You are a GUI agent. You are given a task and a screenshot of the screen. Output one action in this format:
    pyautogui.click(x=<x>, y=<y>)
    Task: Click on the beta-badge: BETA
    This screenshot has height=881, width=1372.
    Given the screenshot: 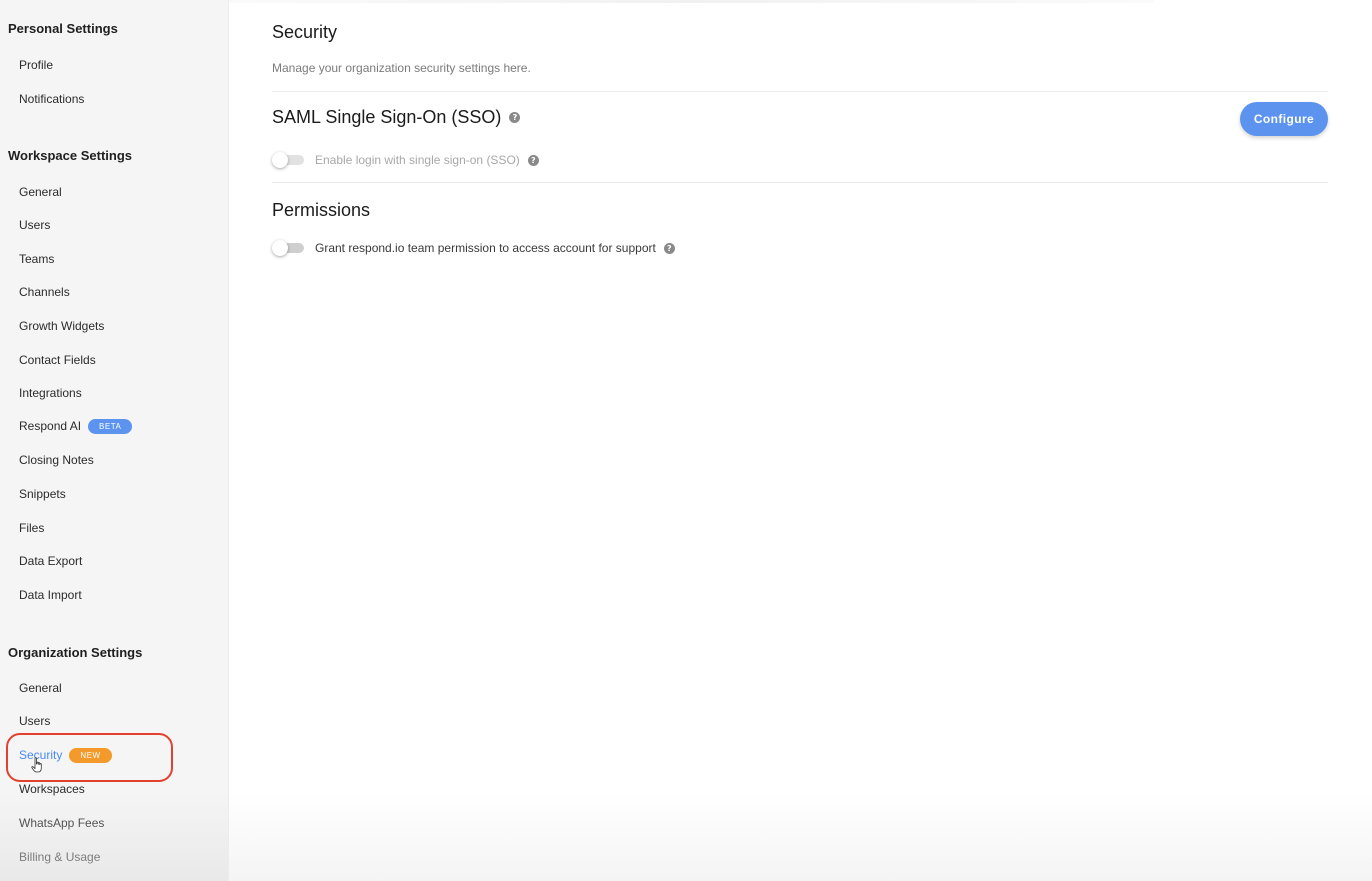 What is the action you would take?
    pyautogui.click(x=110, y=426)
    